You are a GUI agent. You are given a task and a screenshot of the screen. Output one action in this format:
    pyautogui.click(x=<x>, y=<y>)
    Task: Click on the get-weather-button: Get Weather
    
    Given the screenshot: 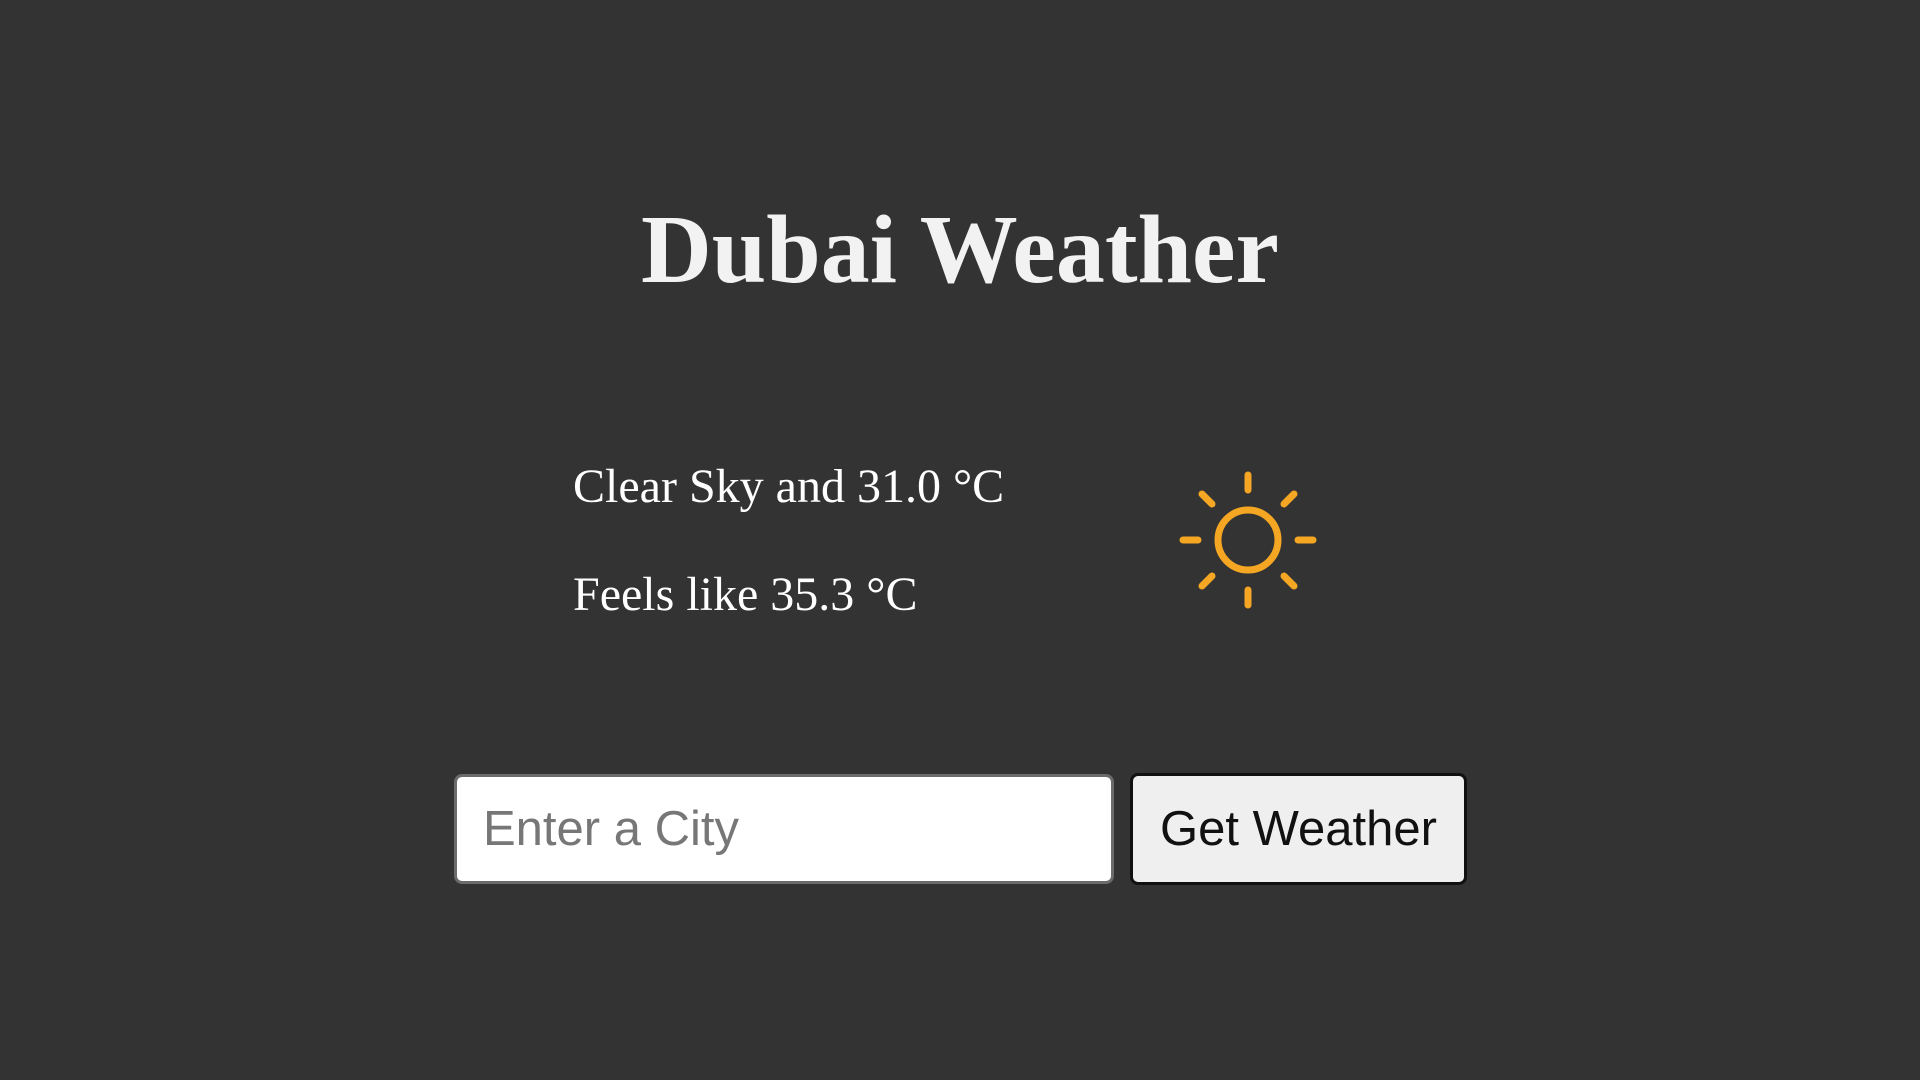 What is the action you would take?
    pyautogui.click(x=1298, y=829)
    